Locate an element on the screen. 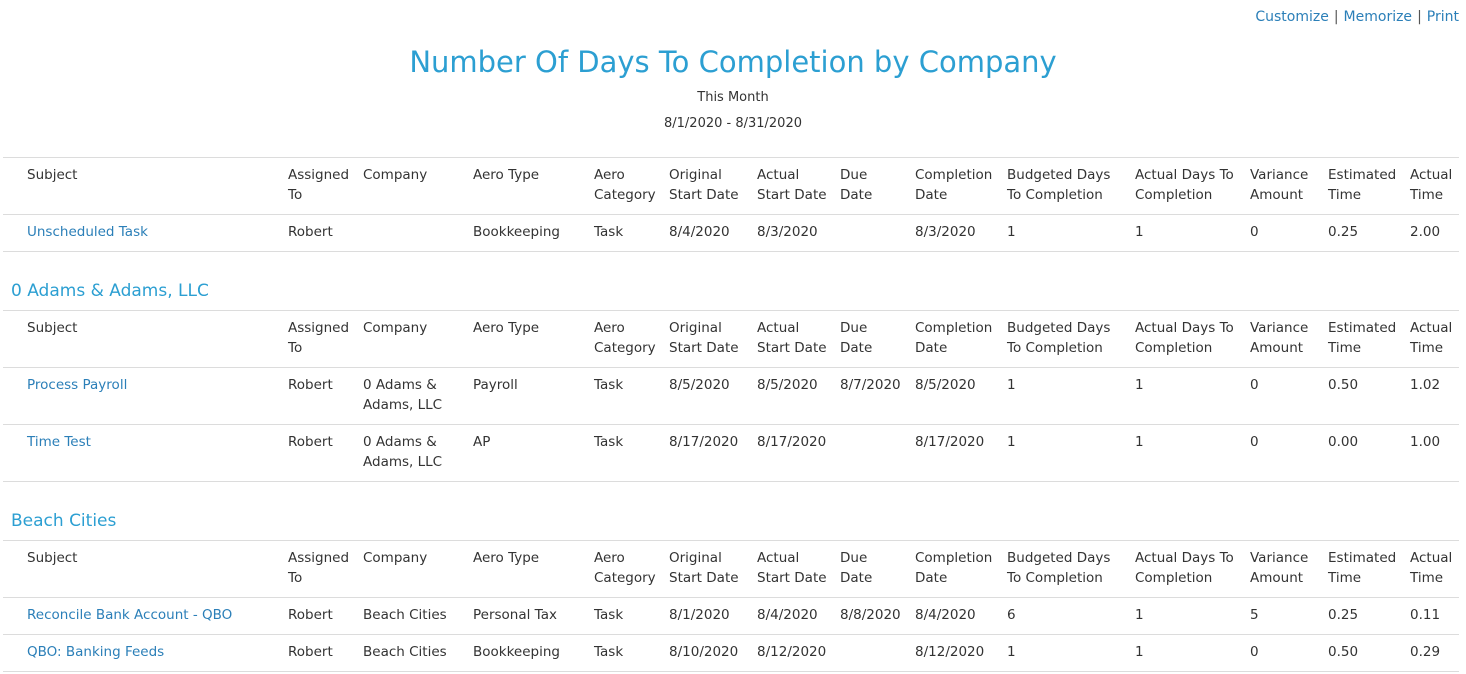 The image size is (1466, 674). cell-aero-type: Payroll is located at coordinates (495, 385).